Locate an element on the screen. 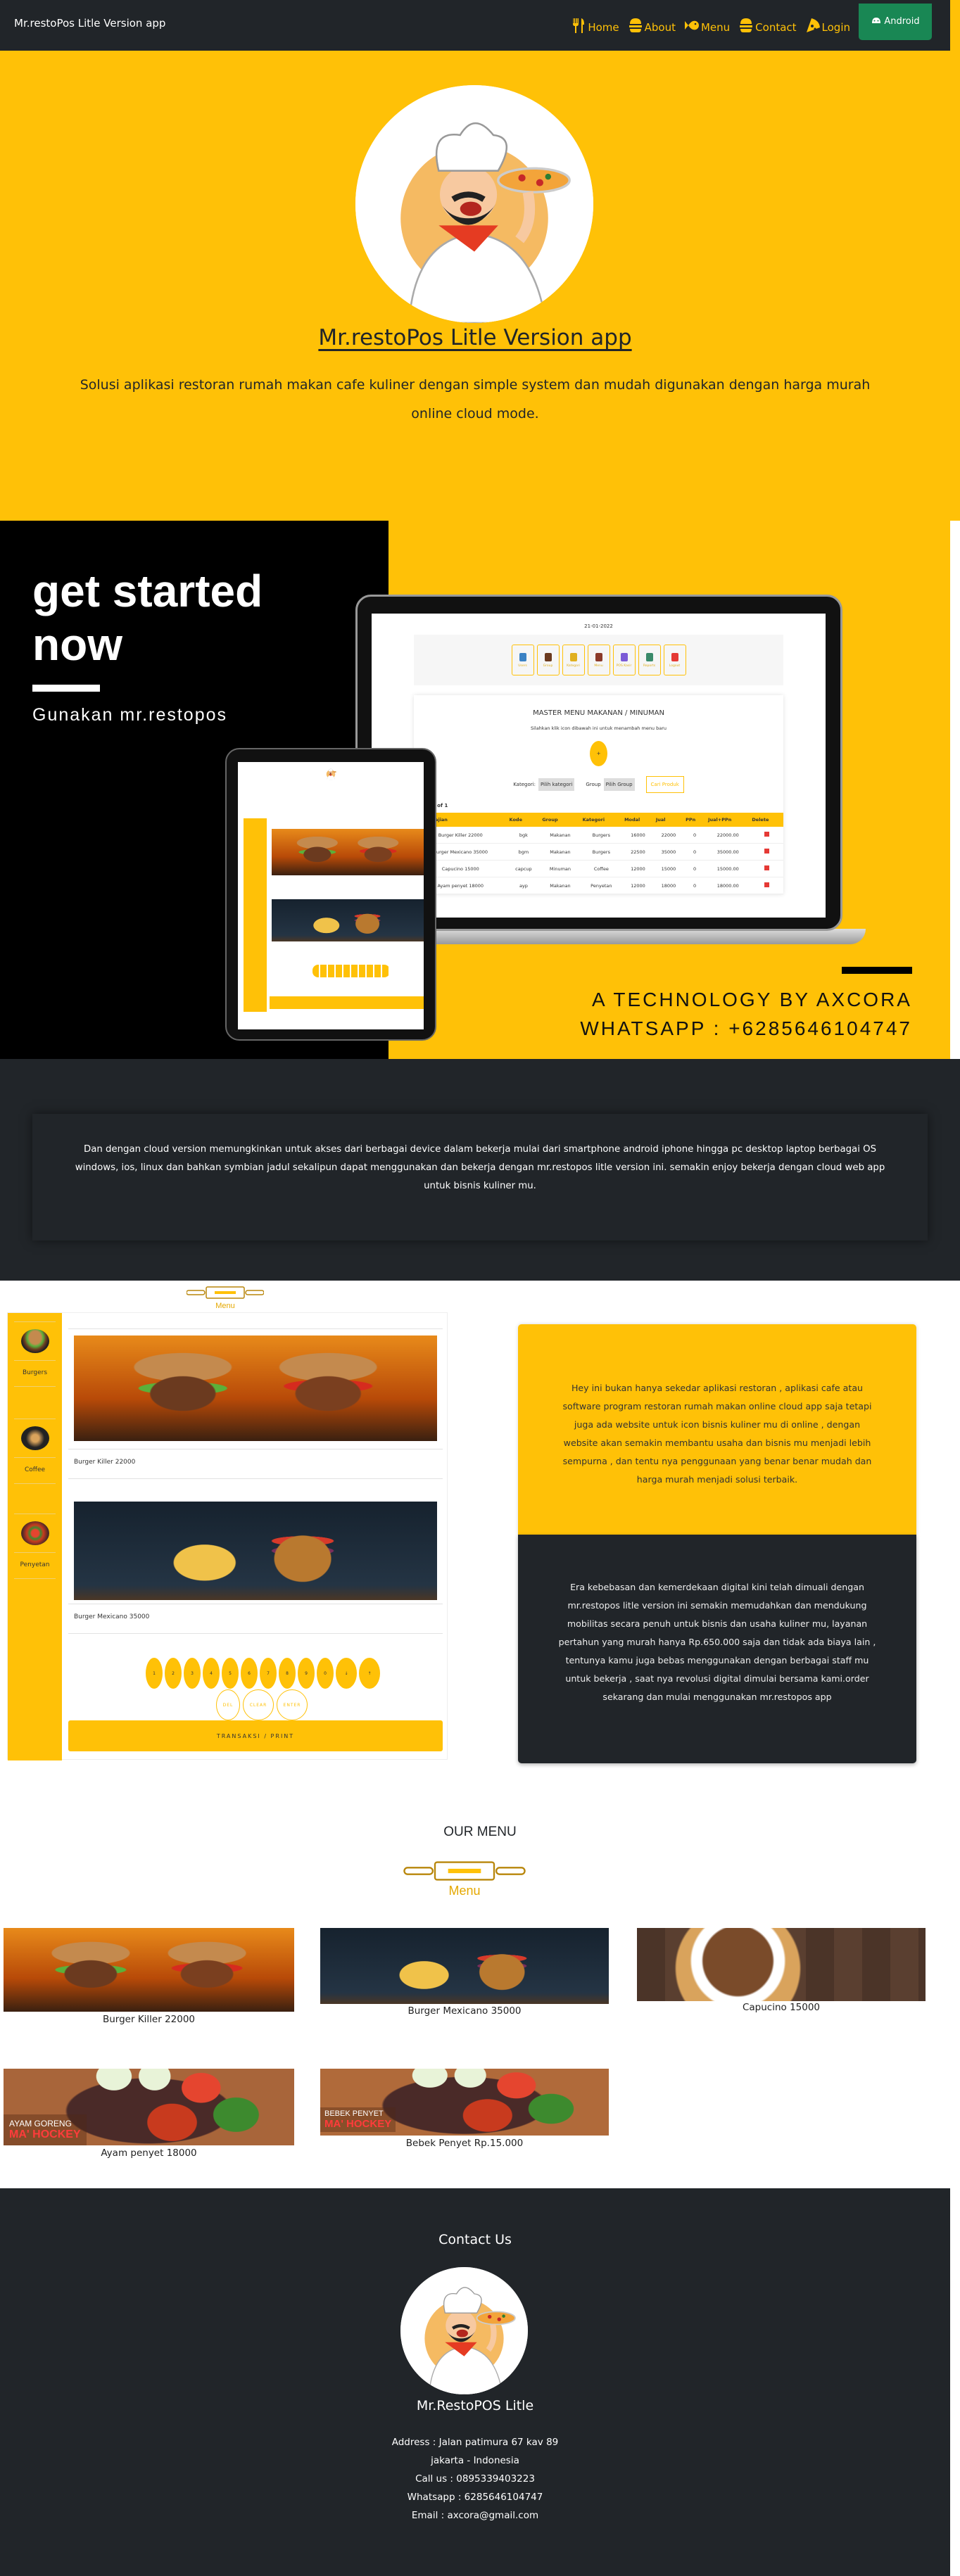 The width and height of the screenshot is (960, 2576). nav-home-label: Home is located at coordinates (604, 27).